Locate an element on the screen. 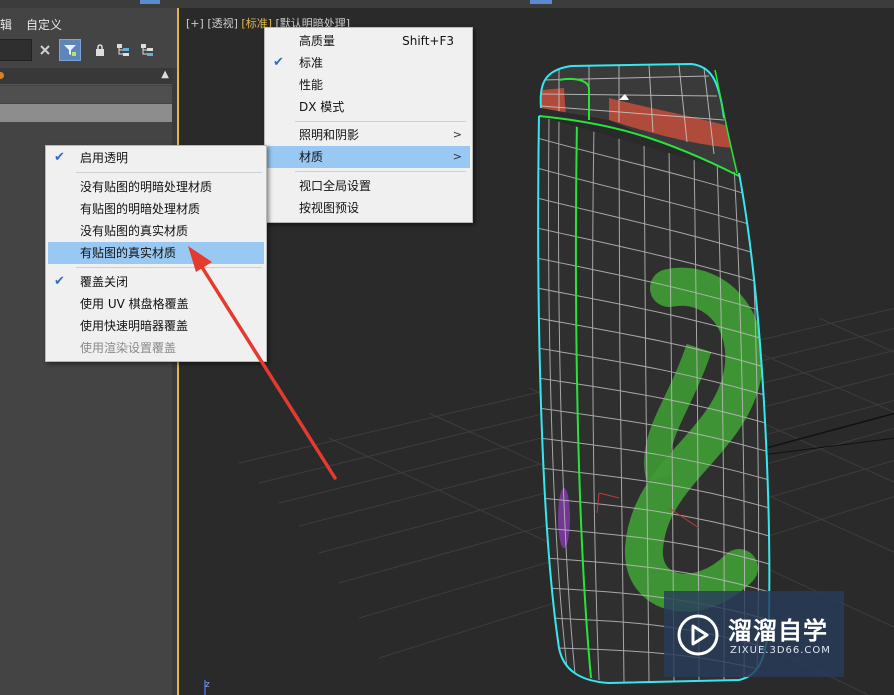 Image resolution: width=894 pixels, height=695 pixels. menu-item-per-view-preset: 按视图预设 is located at coordinates (368, 208).